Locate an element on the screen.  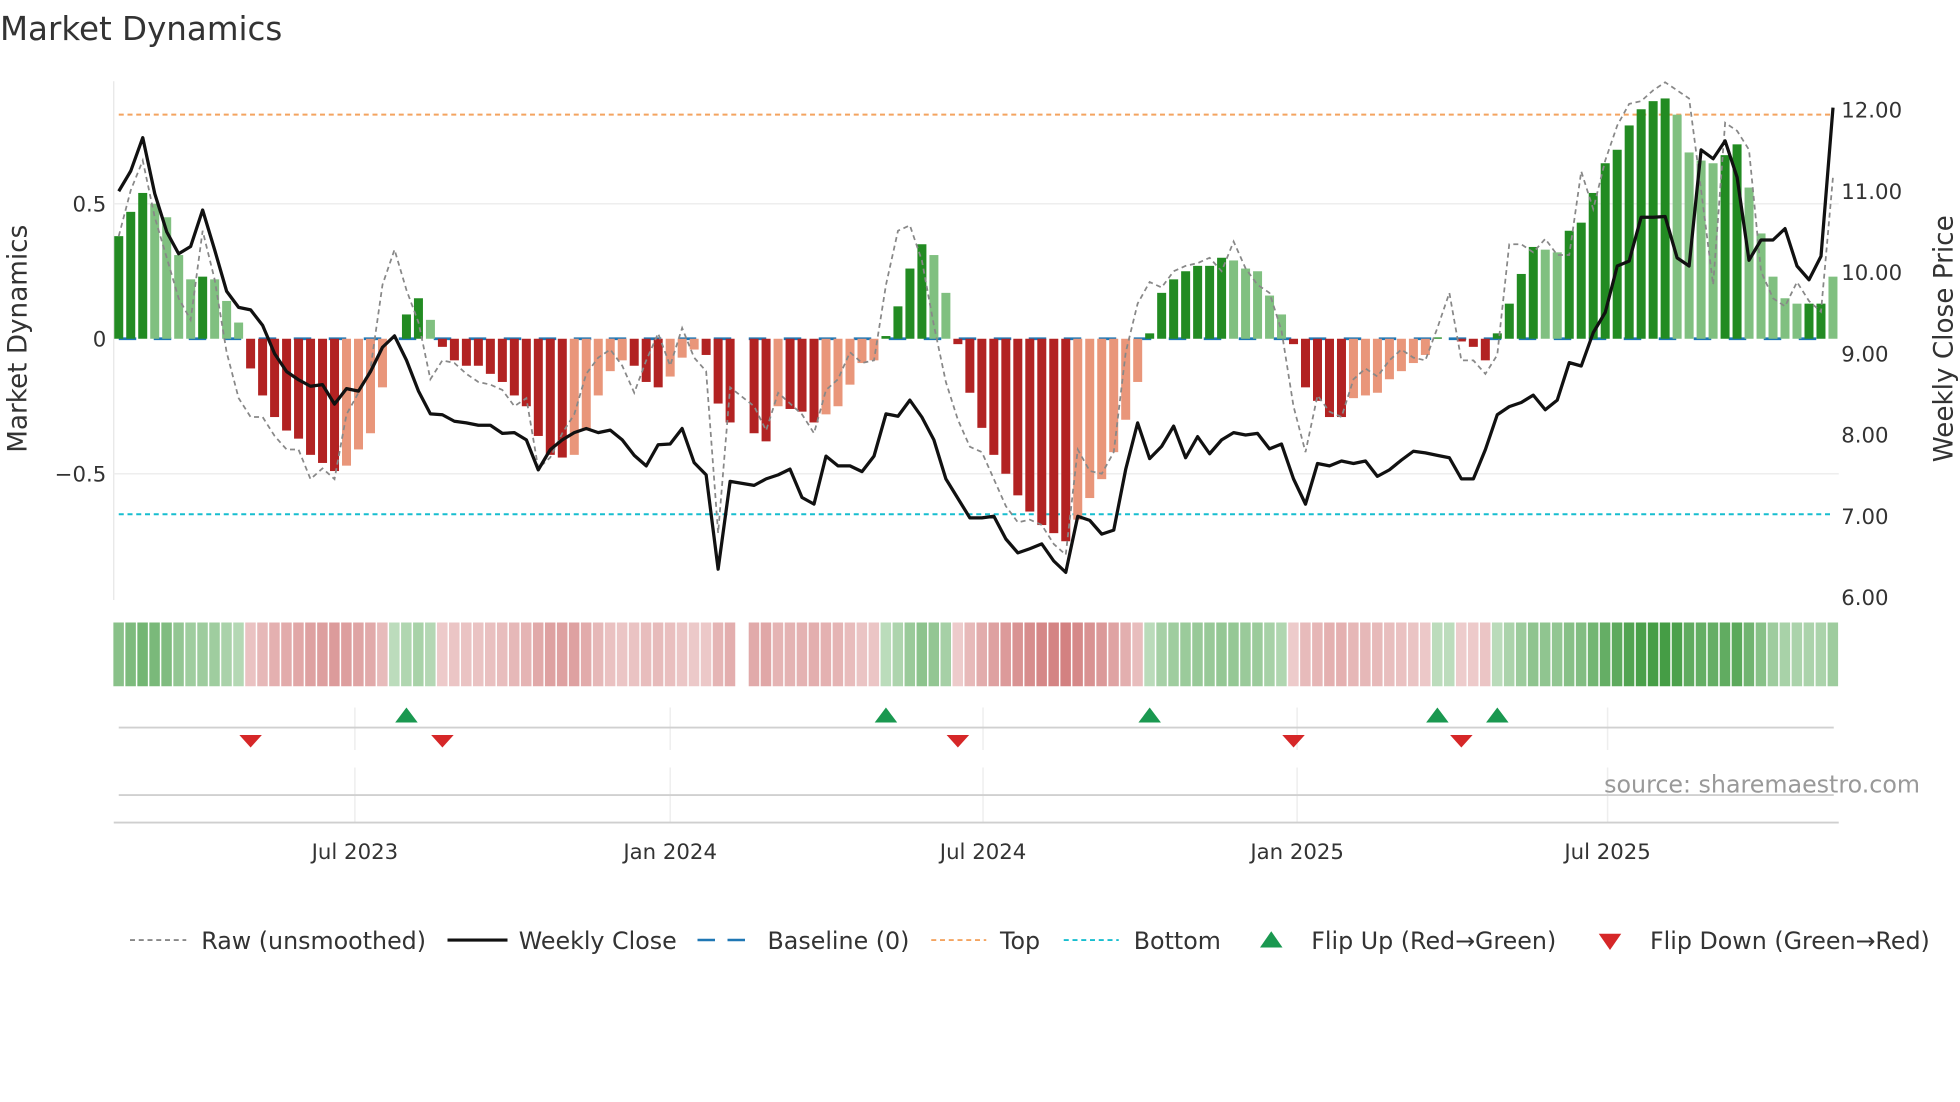
x-tick-label: Jan 2025 is located at coordinates (1296, 852).